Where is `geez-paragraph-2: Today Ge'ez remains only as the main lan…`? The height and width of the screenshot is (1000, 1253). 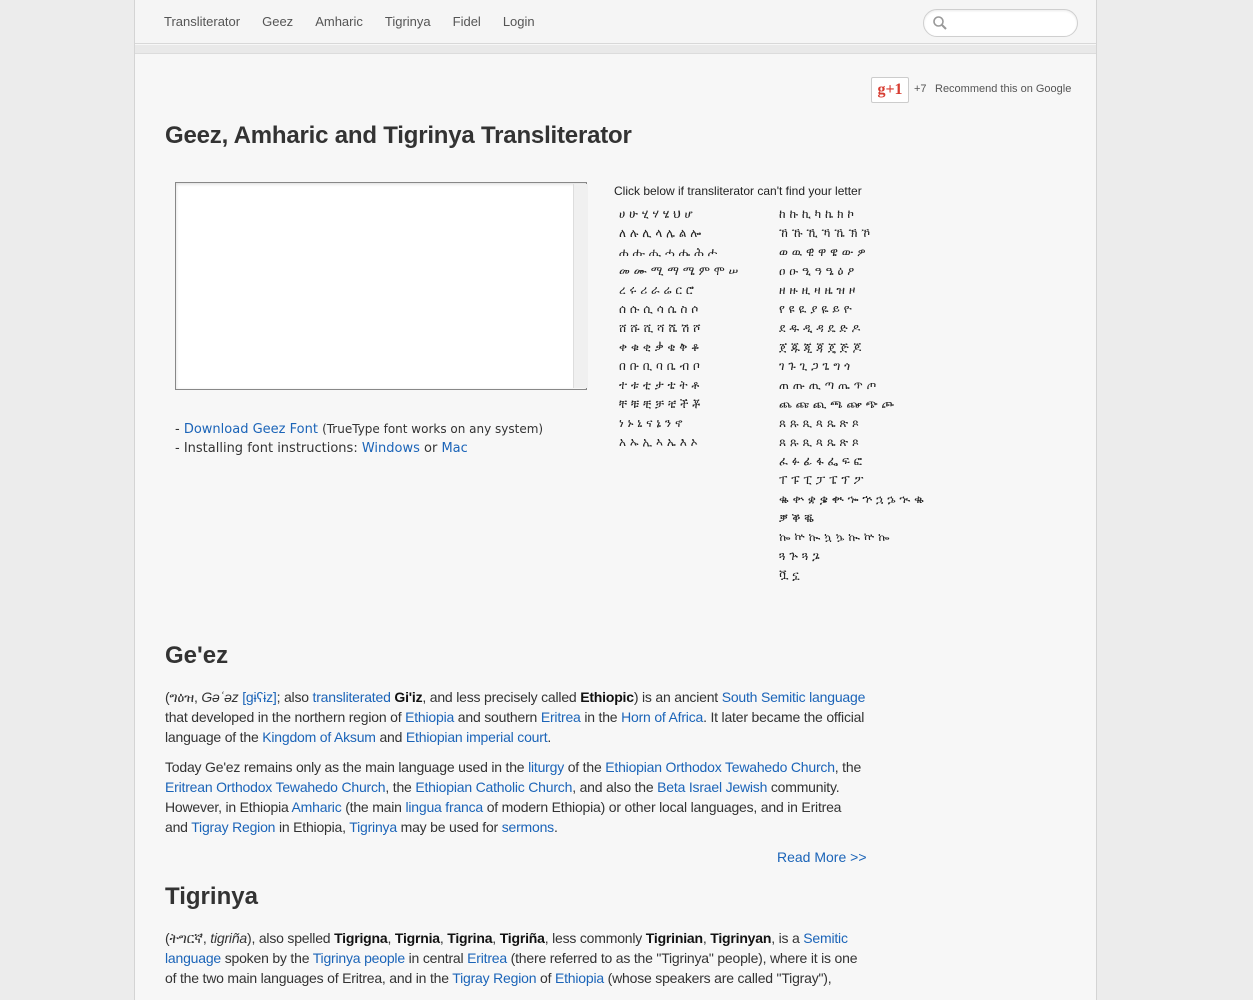 geez-paragraph-2: Today Ge'ez remains only as the main lan… is located at coordinates (513, 797).